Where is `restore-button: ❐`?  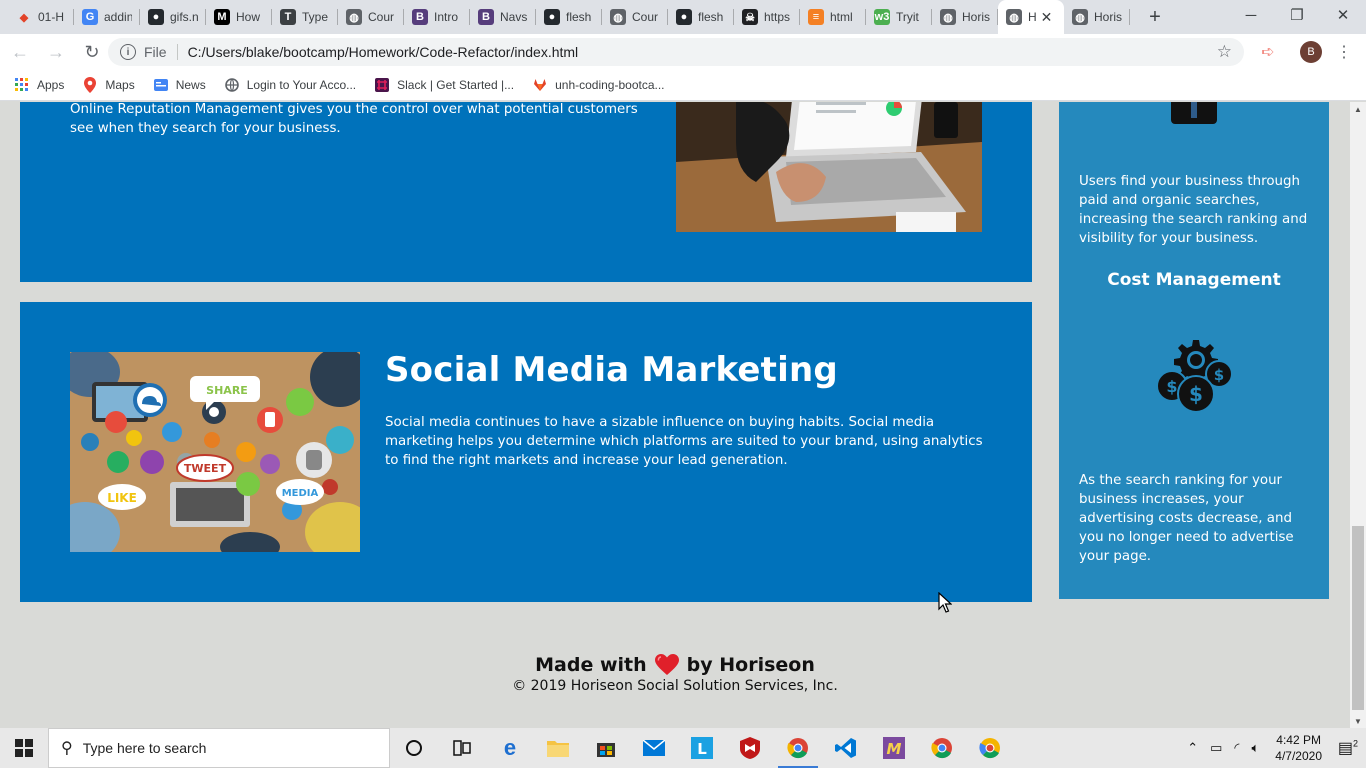 restore-button: ❐ is located at coordinates (1297, 15).